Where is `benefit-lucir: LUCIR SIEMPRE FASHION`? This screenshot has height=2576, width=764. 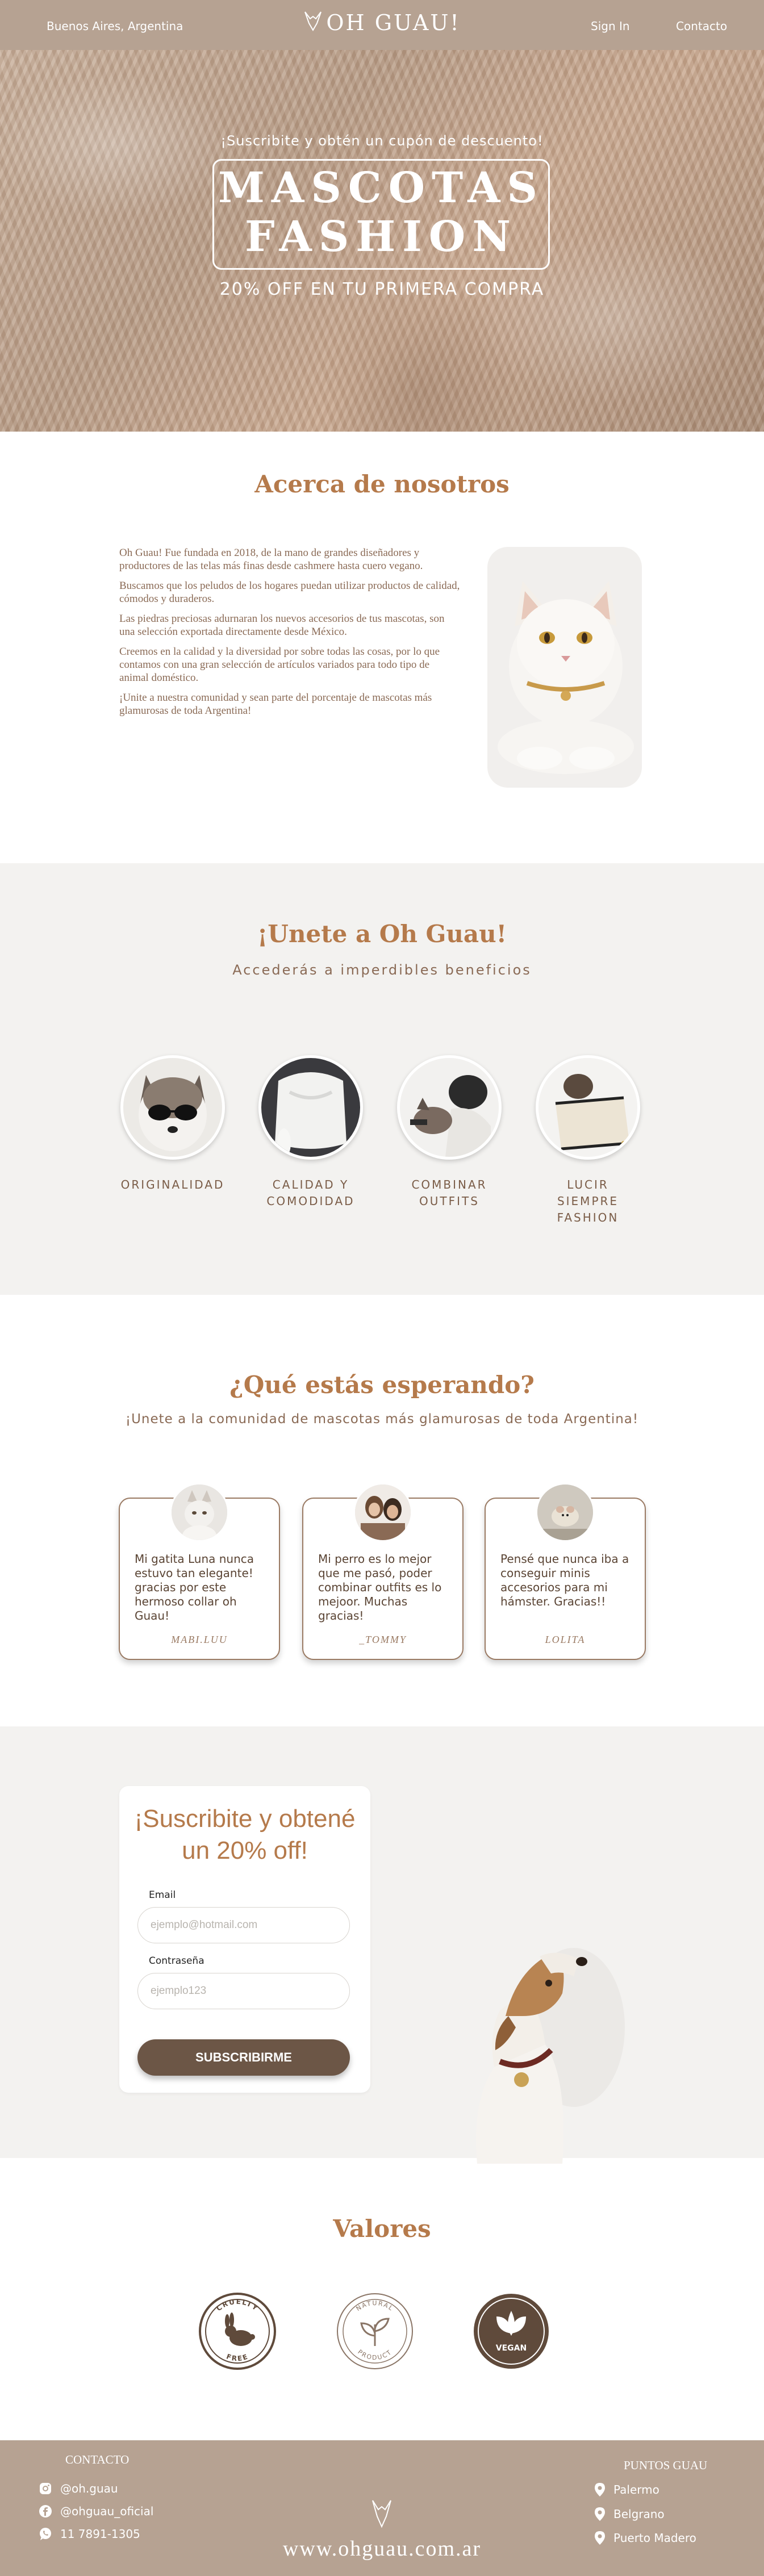 benefit-lucir: LUCIR SIEMPRE FASHION is located at coordinates (588, 1140).